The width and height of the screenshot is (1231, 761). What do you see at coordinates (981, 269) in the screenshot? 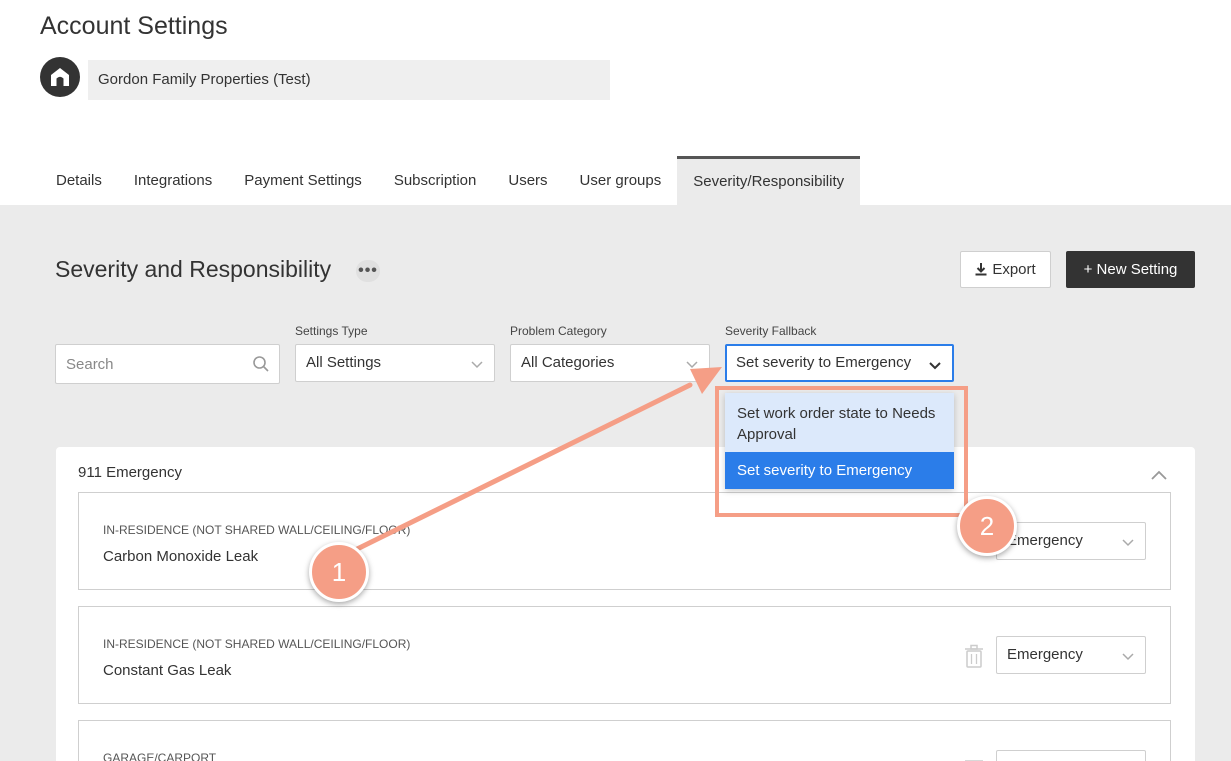
I see `download-icon` at bounding box center [981, 269].